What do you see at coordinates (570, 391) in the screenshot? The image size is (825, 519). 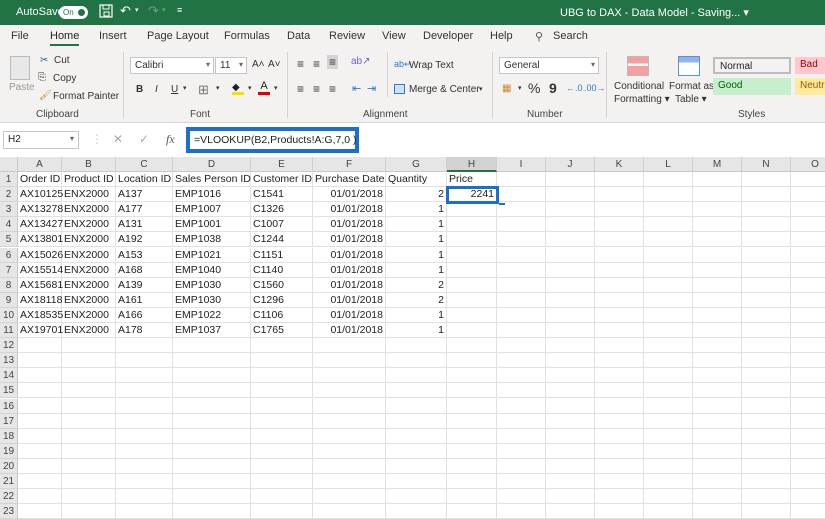 I see `cell-j15` at bounding box center [570, 391].